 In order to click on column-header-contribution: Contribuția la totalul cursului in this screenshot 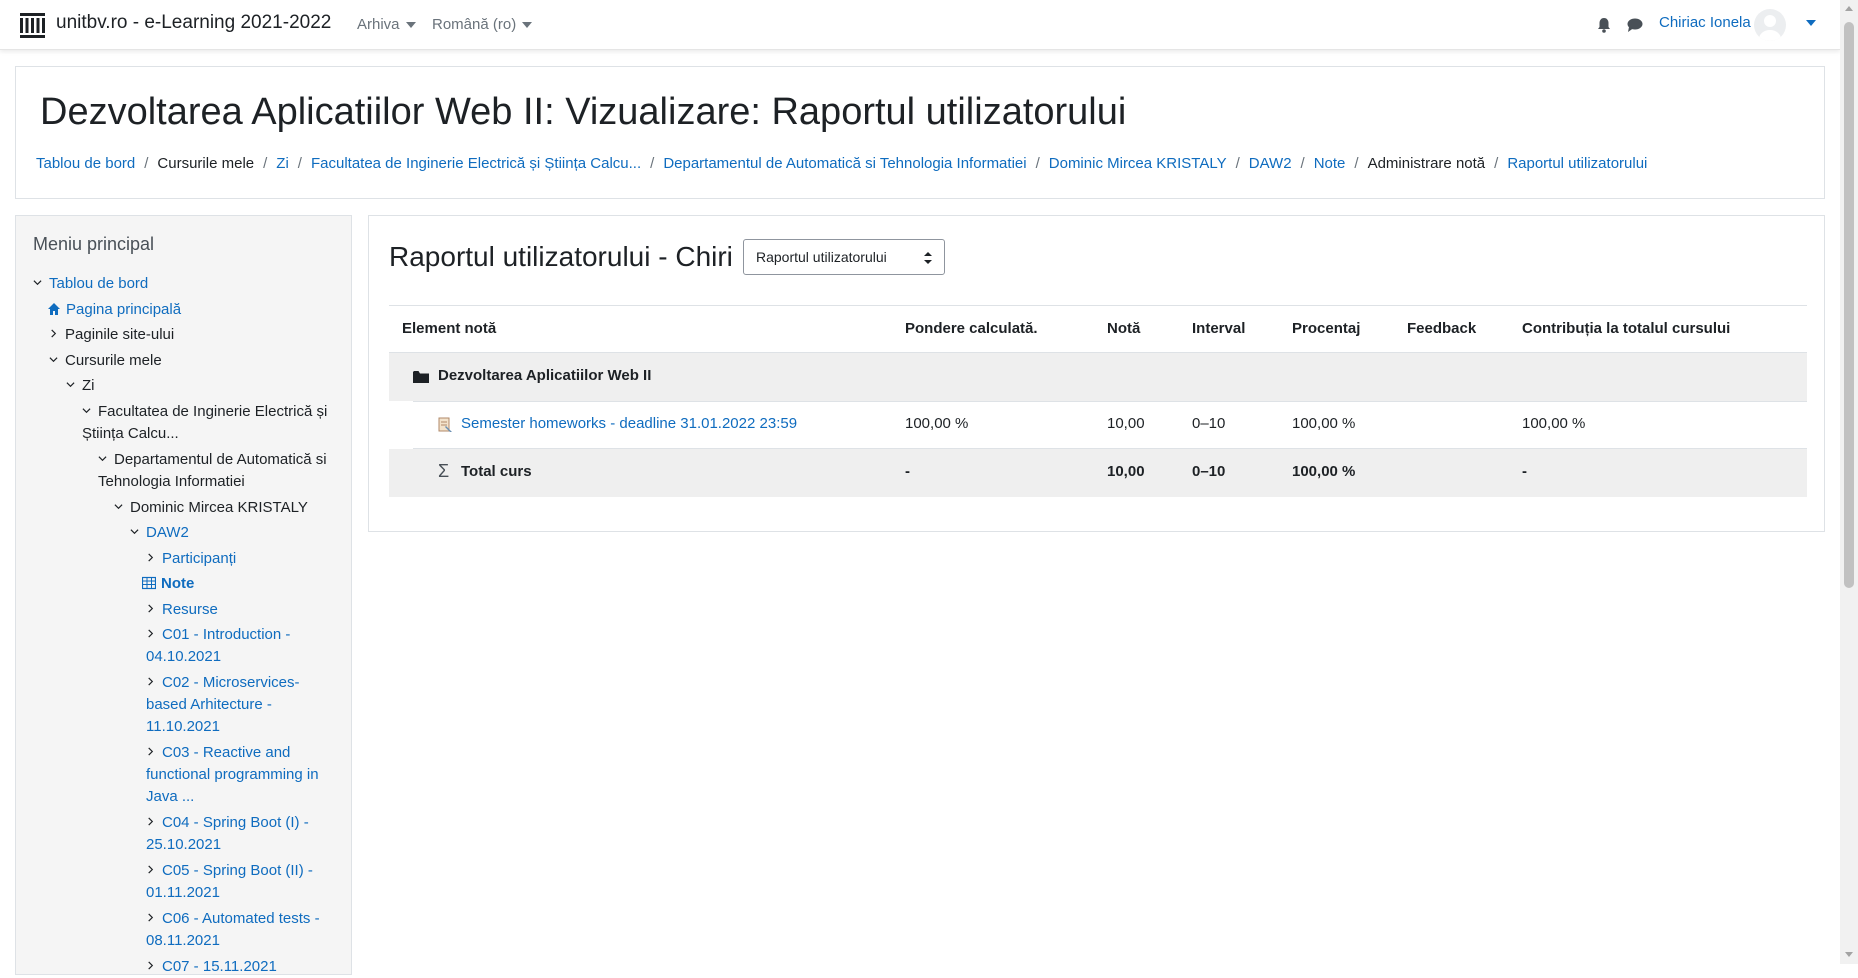, I will do `click(1626, 328)`.